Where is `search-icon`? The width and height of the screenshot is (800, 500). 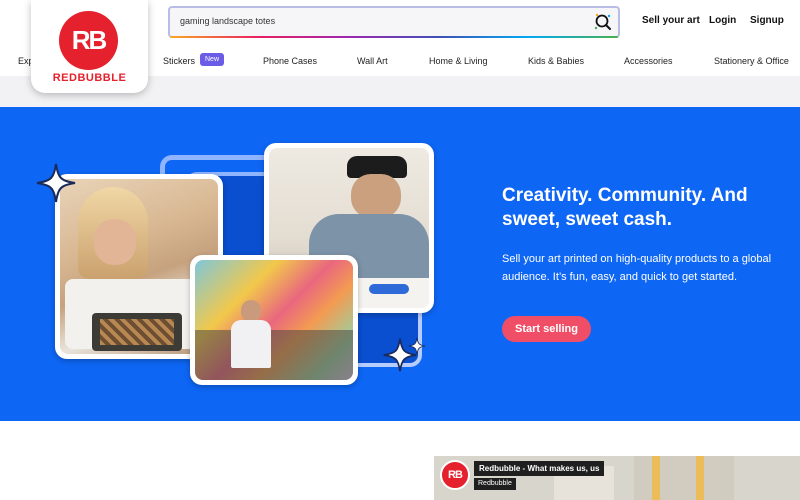
search-icon is located at coordinates (603, 22).